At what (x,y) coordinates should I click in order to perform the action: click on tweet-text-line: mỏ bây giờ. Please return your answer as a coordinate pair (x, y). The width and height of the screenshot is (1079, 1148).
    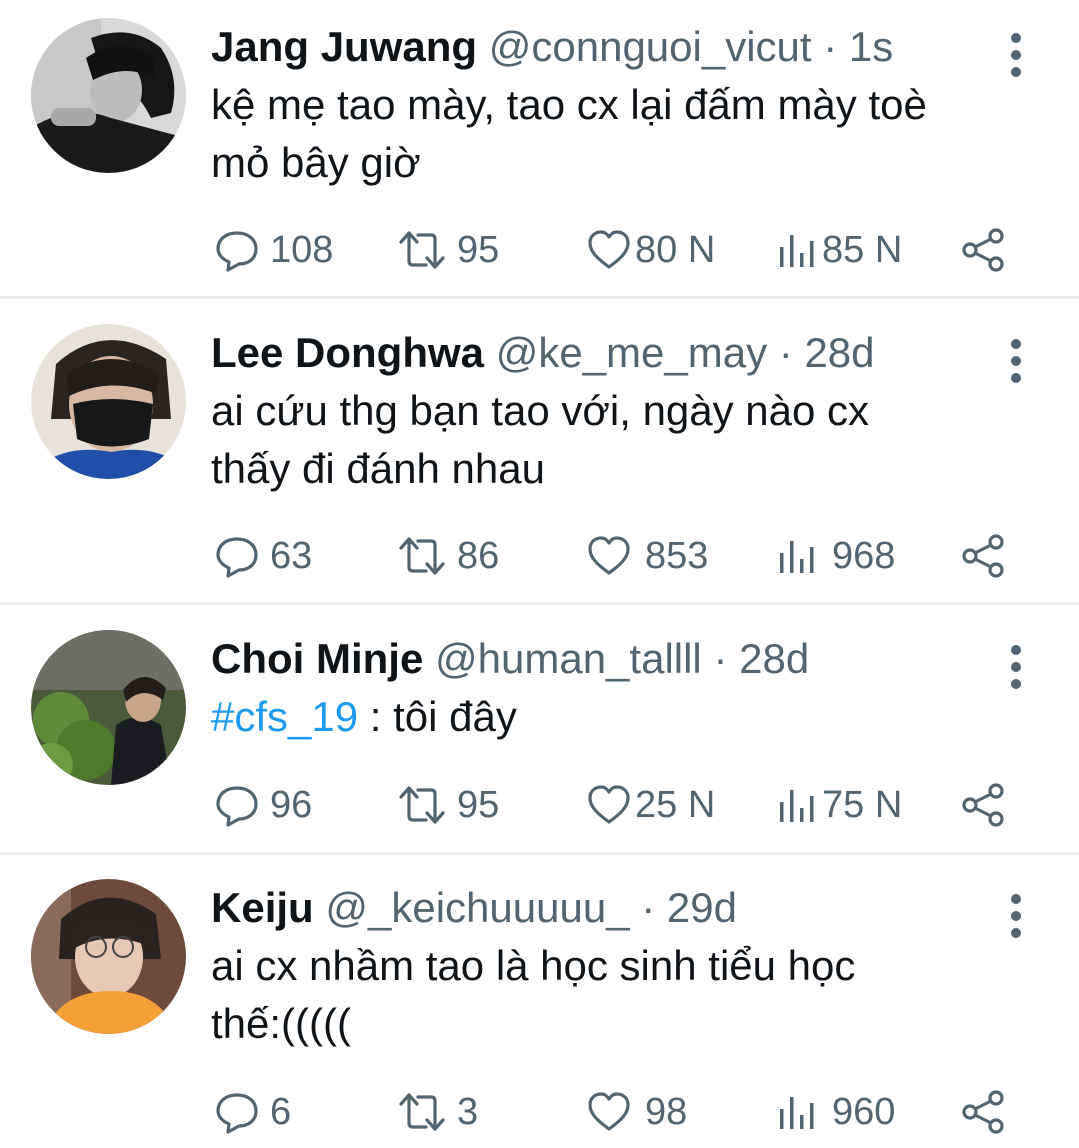
    Looking at the image, I should click on (316, 162).